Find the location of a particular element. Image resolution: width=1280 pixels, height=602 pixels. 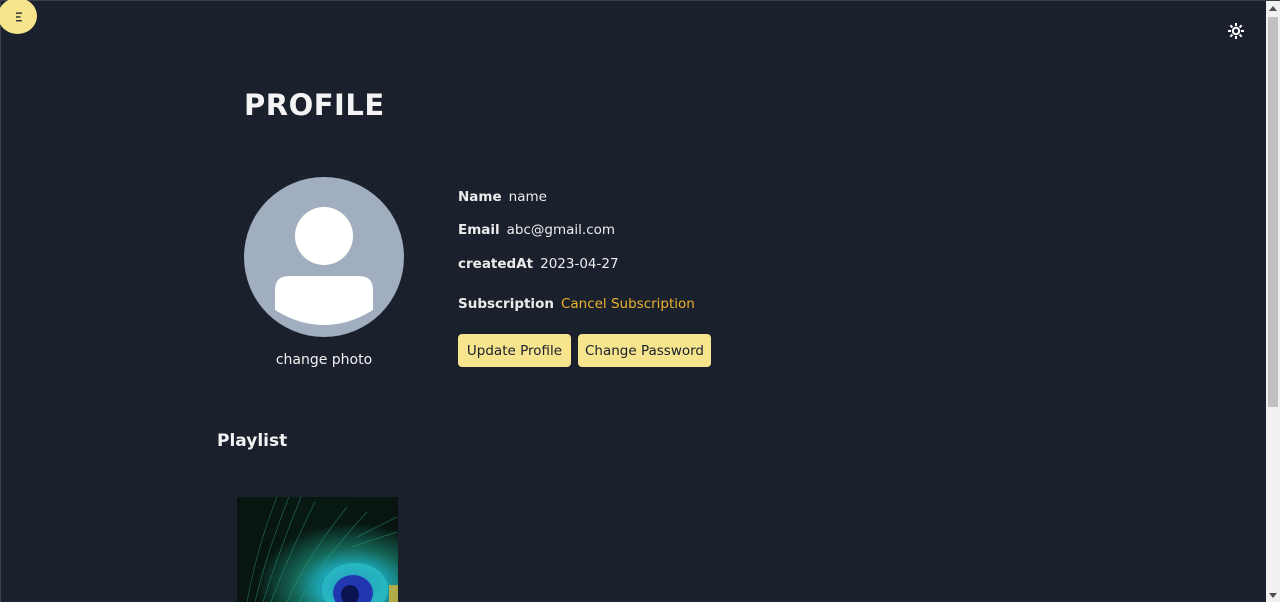

subscription-row: Subscription Cancel Subscription is located at coordinates (576, 304).